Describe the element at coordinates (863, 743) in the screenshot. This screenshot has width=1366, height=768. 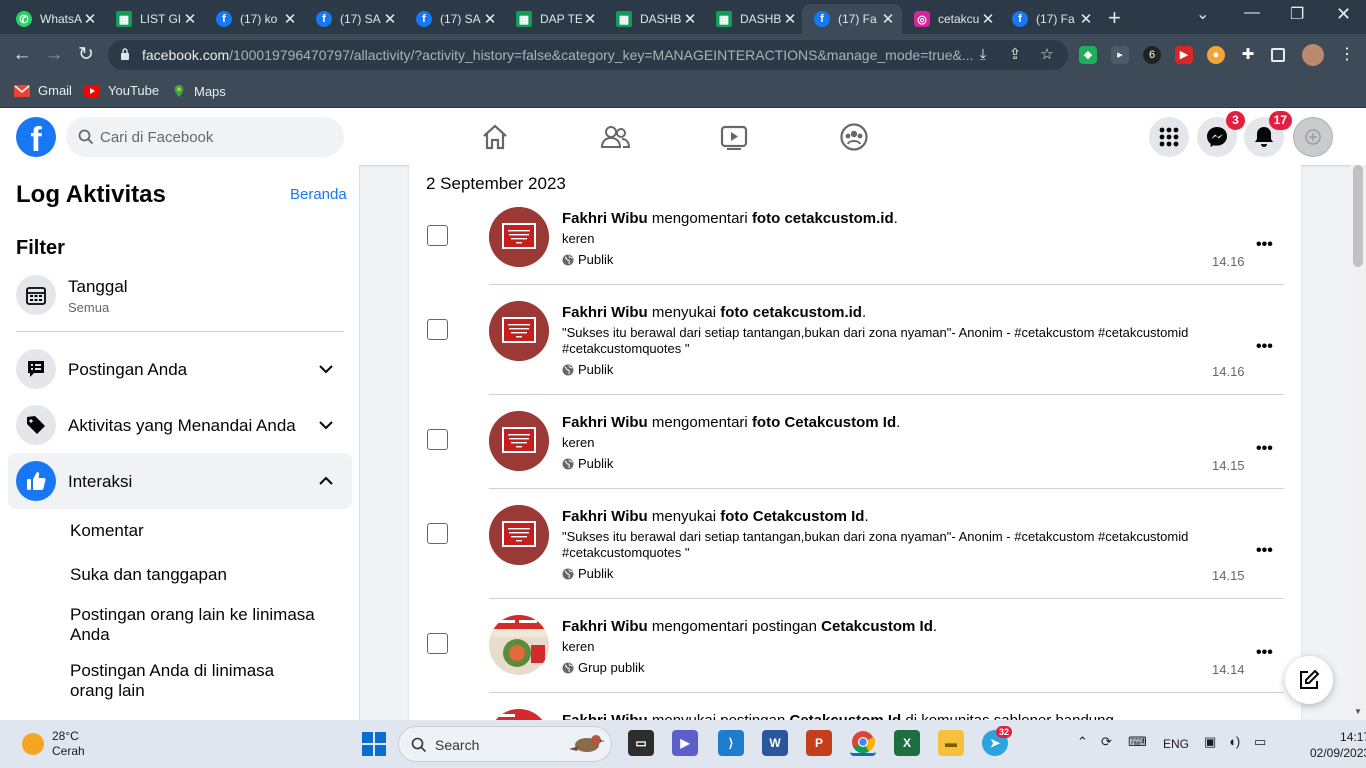
I see `chrome-icon` at that location.